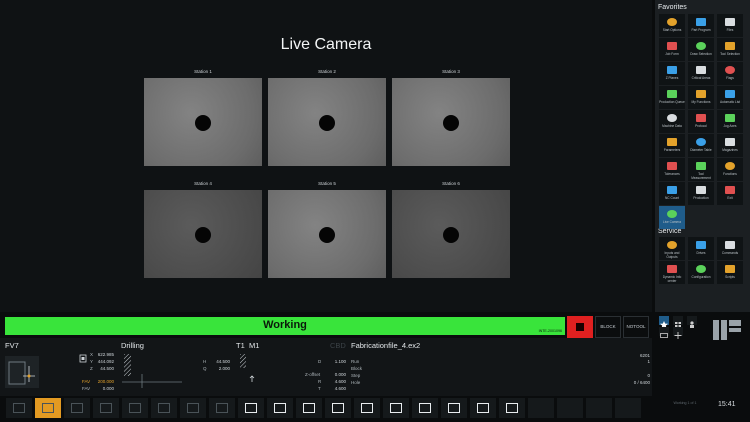 This screenshot has width=750, height=422. Describe the element at coordinates (672, 272) in the screenshot. I see `sidebar-item-dynamic-info-center: Dynamic Info center` at that location.